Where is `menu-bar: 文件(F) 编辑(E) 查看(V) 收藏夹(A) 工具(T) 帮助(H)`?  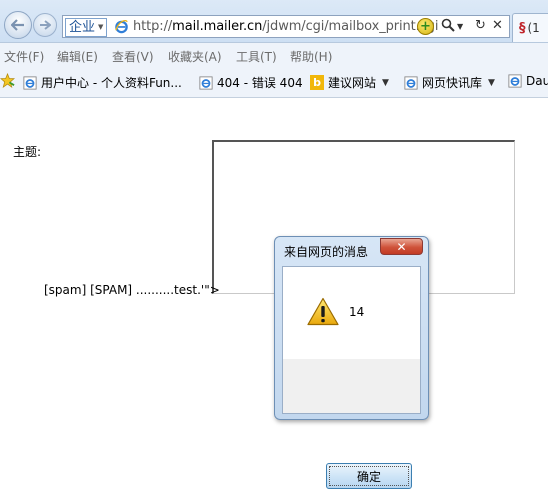 menu-bar: 文件(F) 编辑(E) 查看(V) 收藏夹(A) 工具(T) 帮助(H) is located at coordinates (274, 55).